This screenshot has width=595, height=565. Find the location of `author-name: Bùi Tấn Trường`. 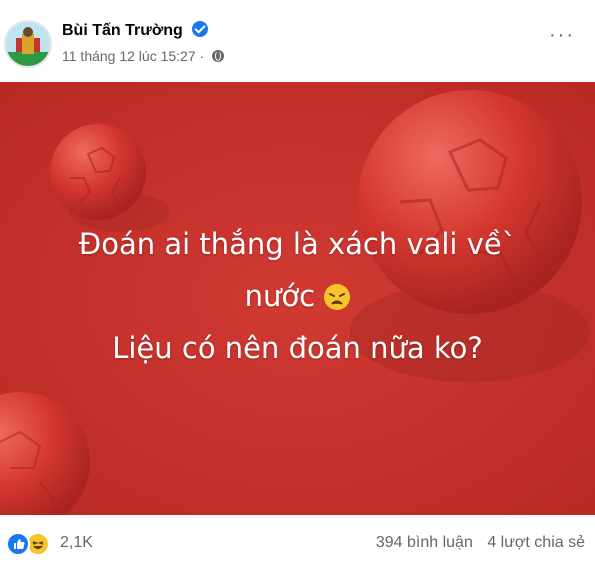

author-name: Bùi Tấn Trường is located at coordinates (135, 30).